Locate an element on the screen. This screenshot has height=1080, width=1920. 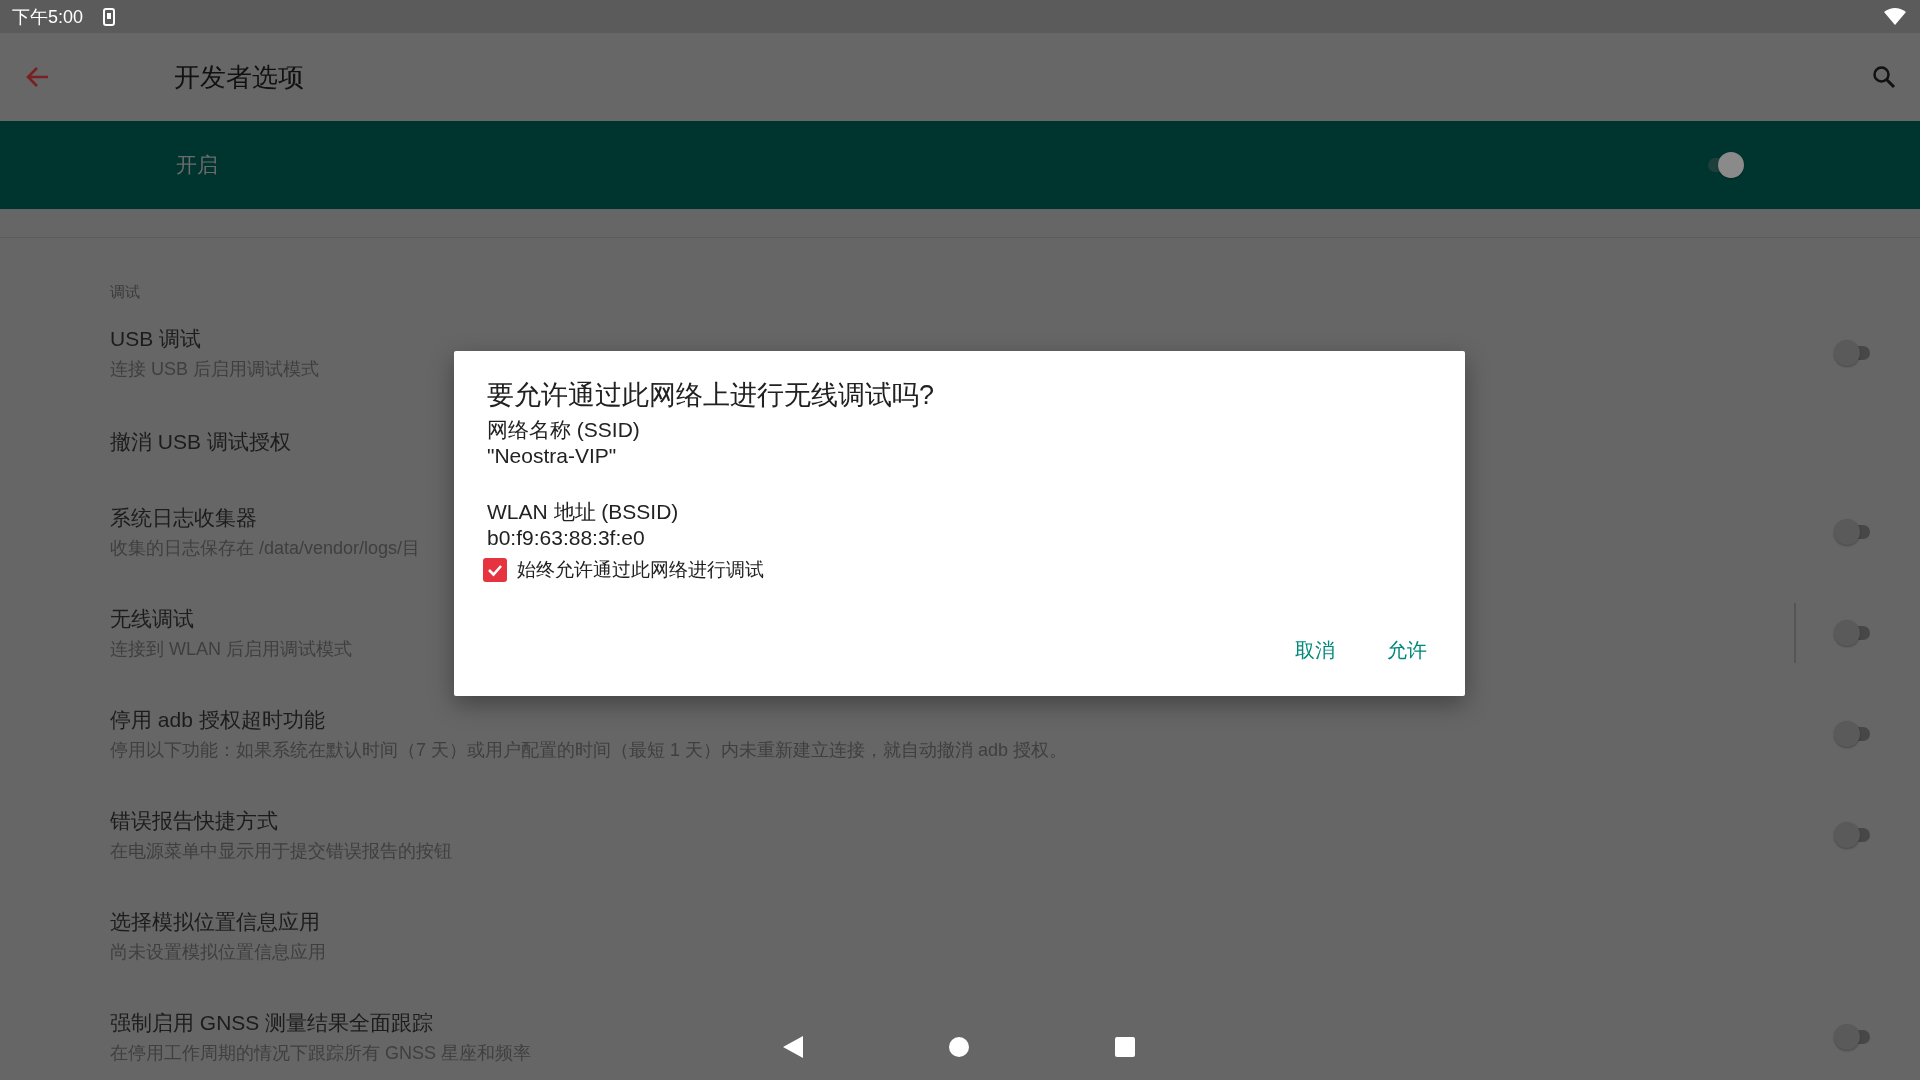
setting-title: 系统日志收集器 is located at coordinates (183, 517).